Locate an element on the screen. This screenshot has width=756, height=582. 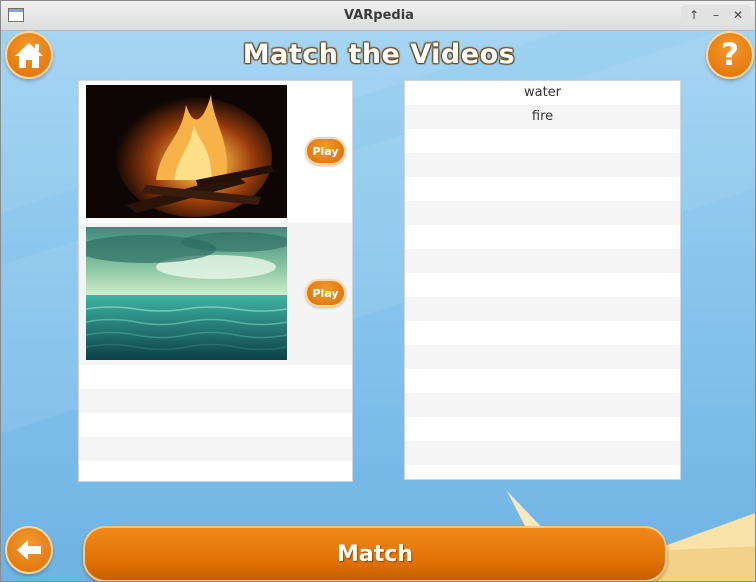
back-arrow-icon is located at coordinates (29, 550).